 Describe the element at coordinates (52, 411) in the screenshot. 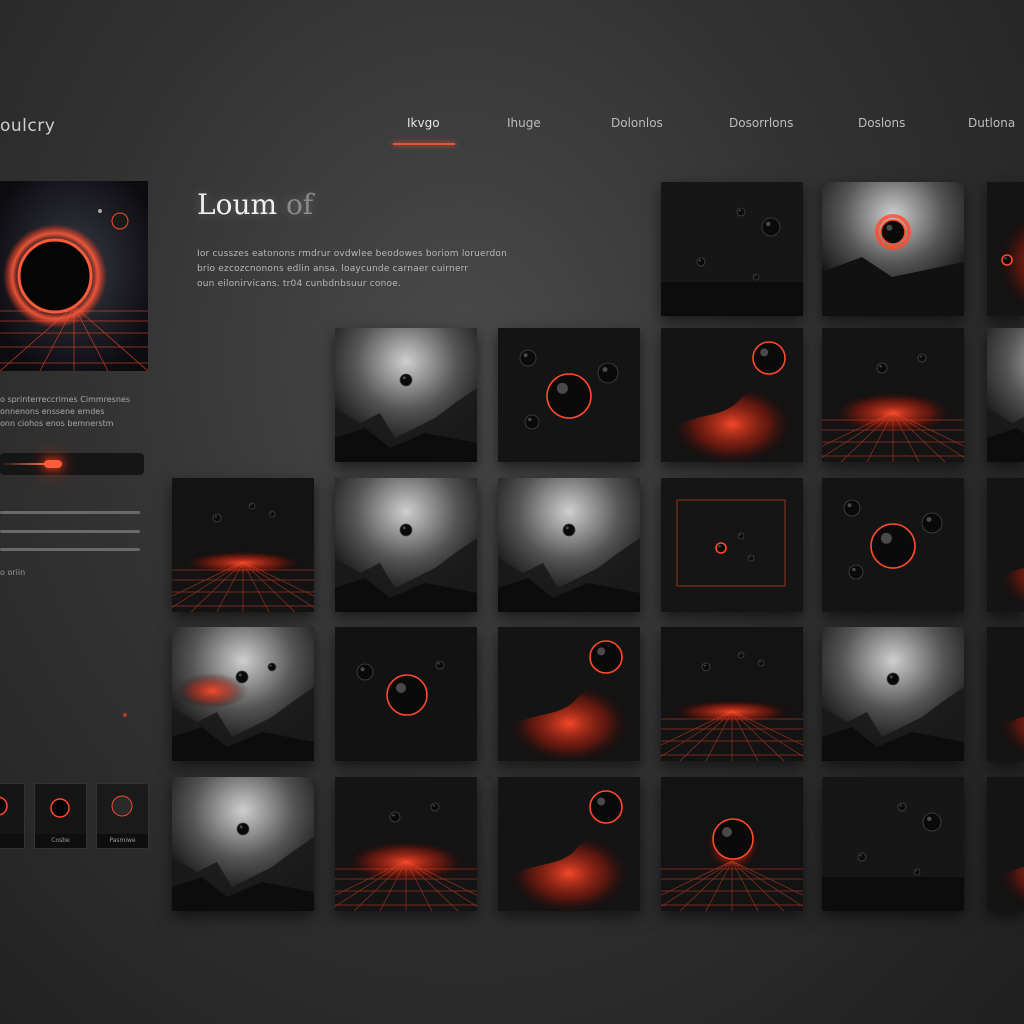

I see `sidebar-line: onnenons enssene emdes` at that location.